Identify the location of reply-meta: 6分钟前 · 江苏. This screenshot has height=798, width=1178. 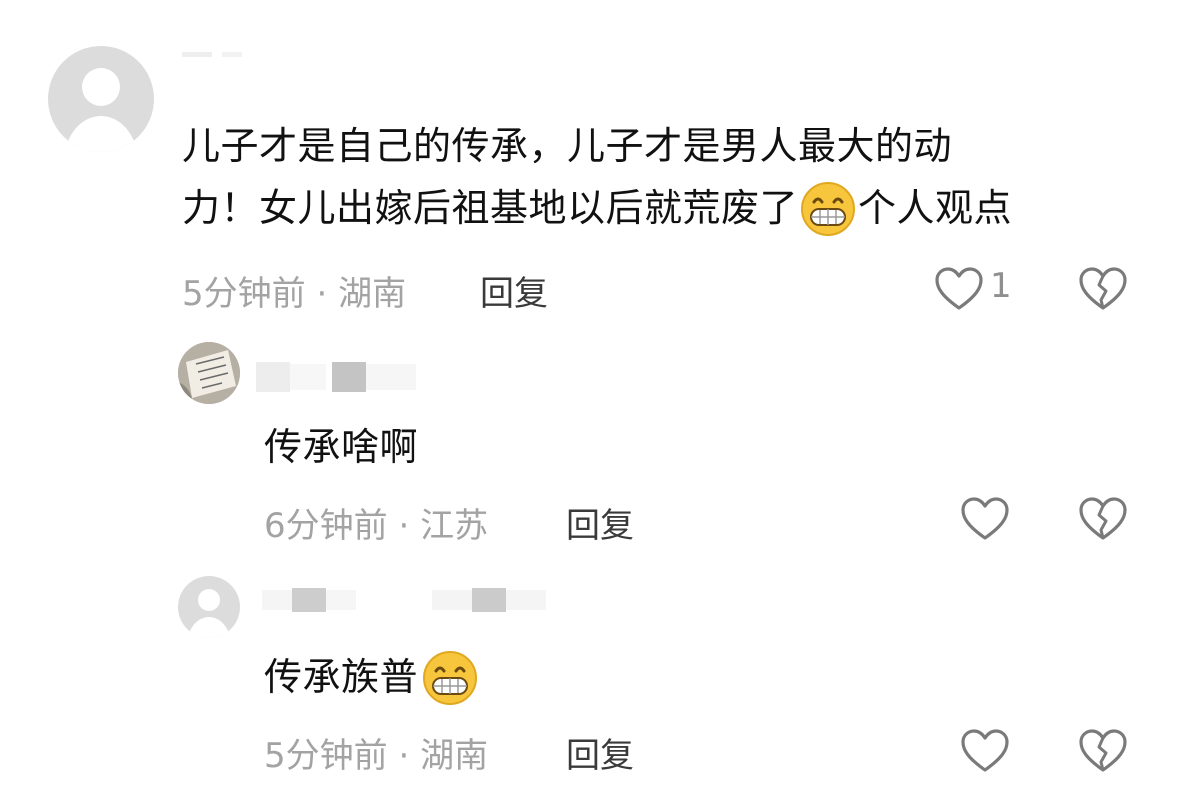
(376, 522).